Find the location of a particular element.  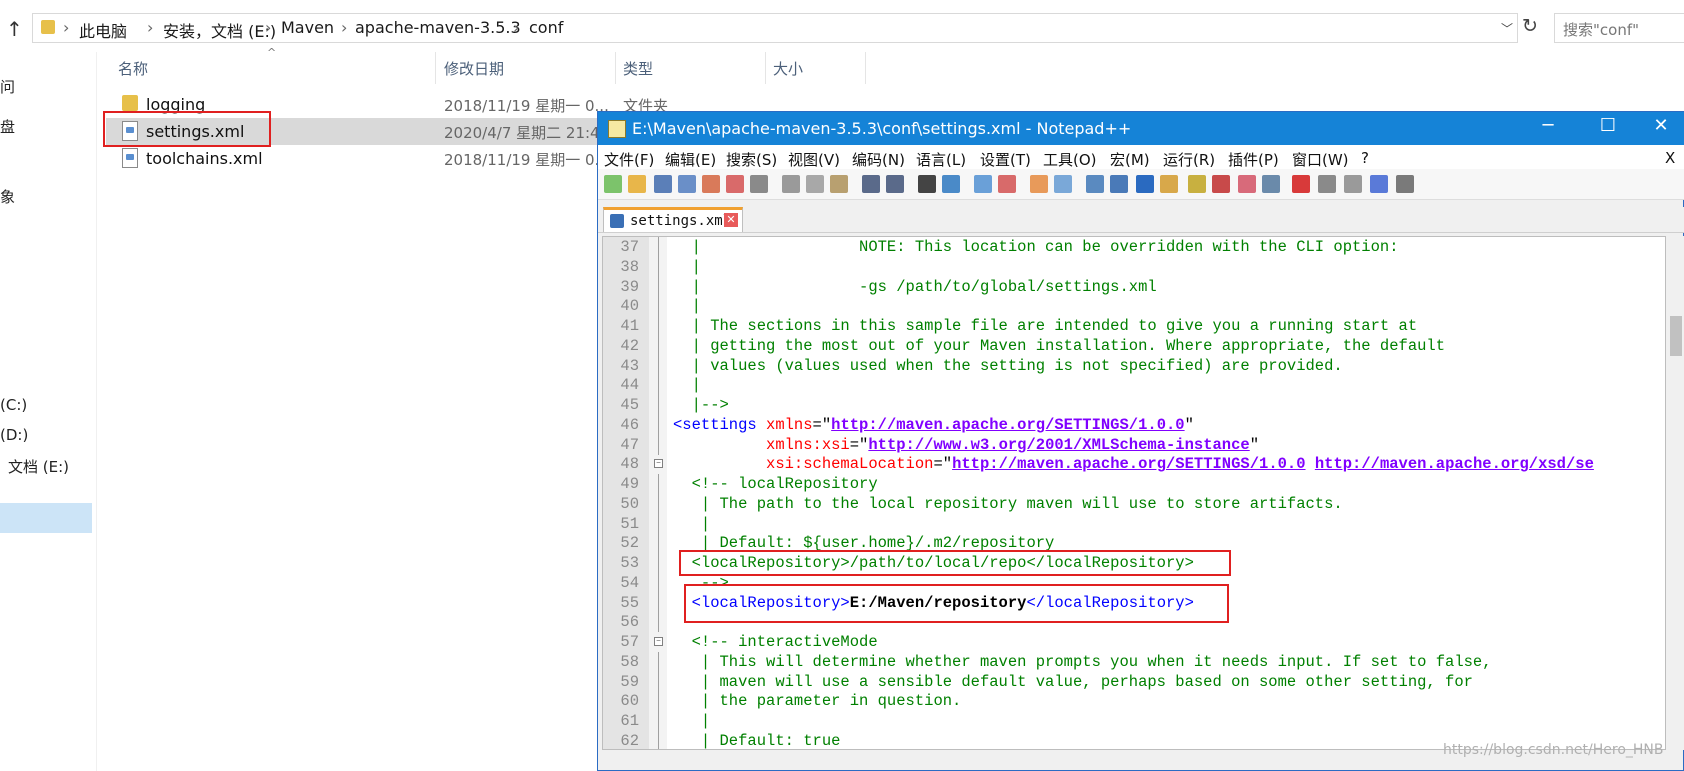

column-header-name: 名称 is located at coordinates (133, 68).